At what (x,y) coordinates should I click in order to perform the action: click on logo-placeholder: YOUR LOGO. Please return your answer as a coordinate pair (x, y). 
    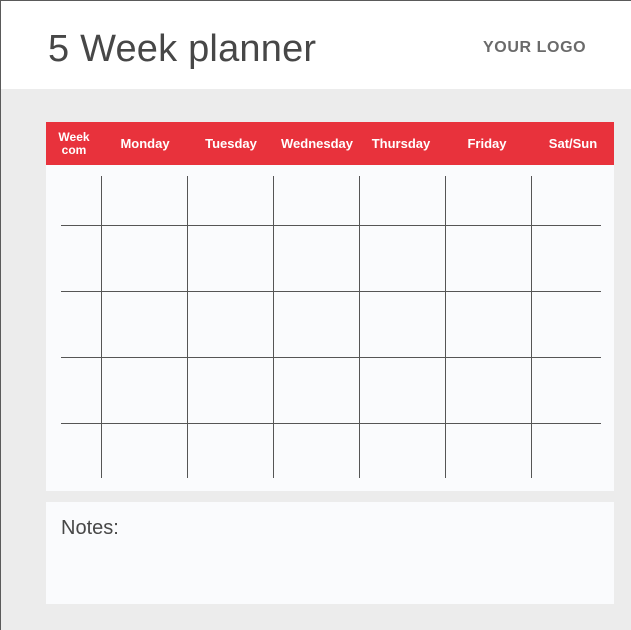
    Looking at the image, I should click on (535, 47).